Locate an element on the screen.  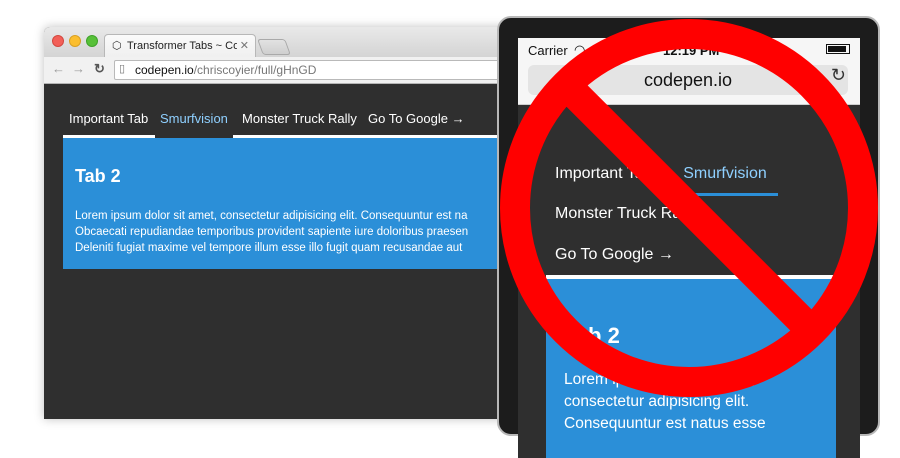
browser-tab-title: Transformer Tabs ~ CodeP is located at coordinates (182, 46).